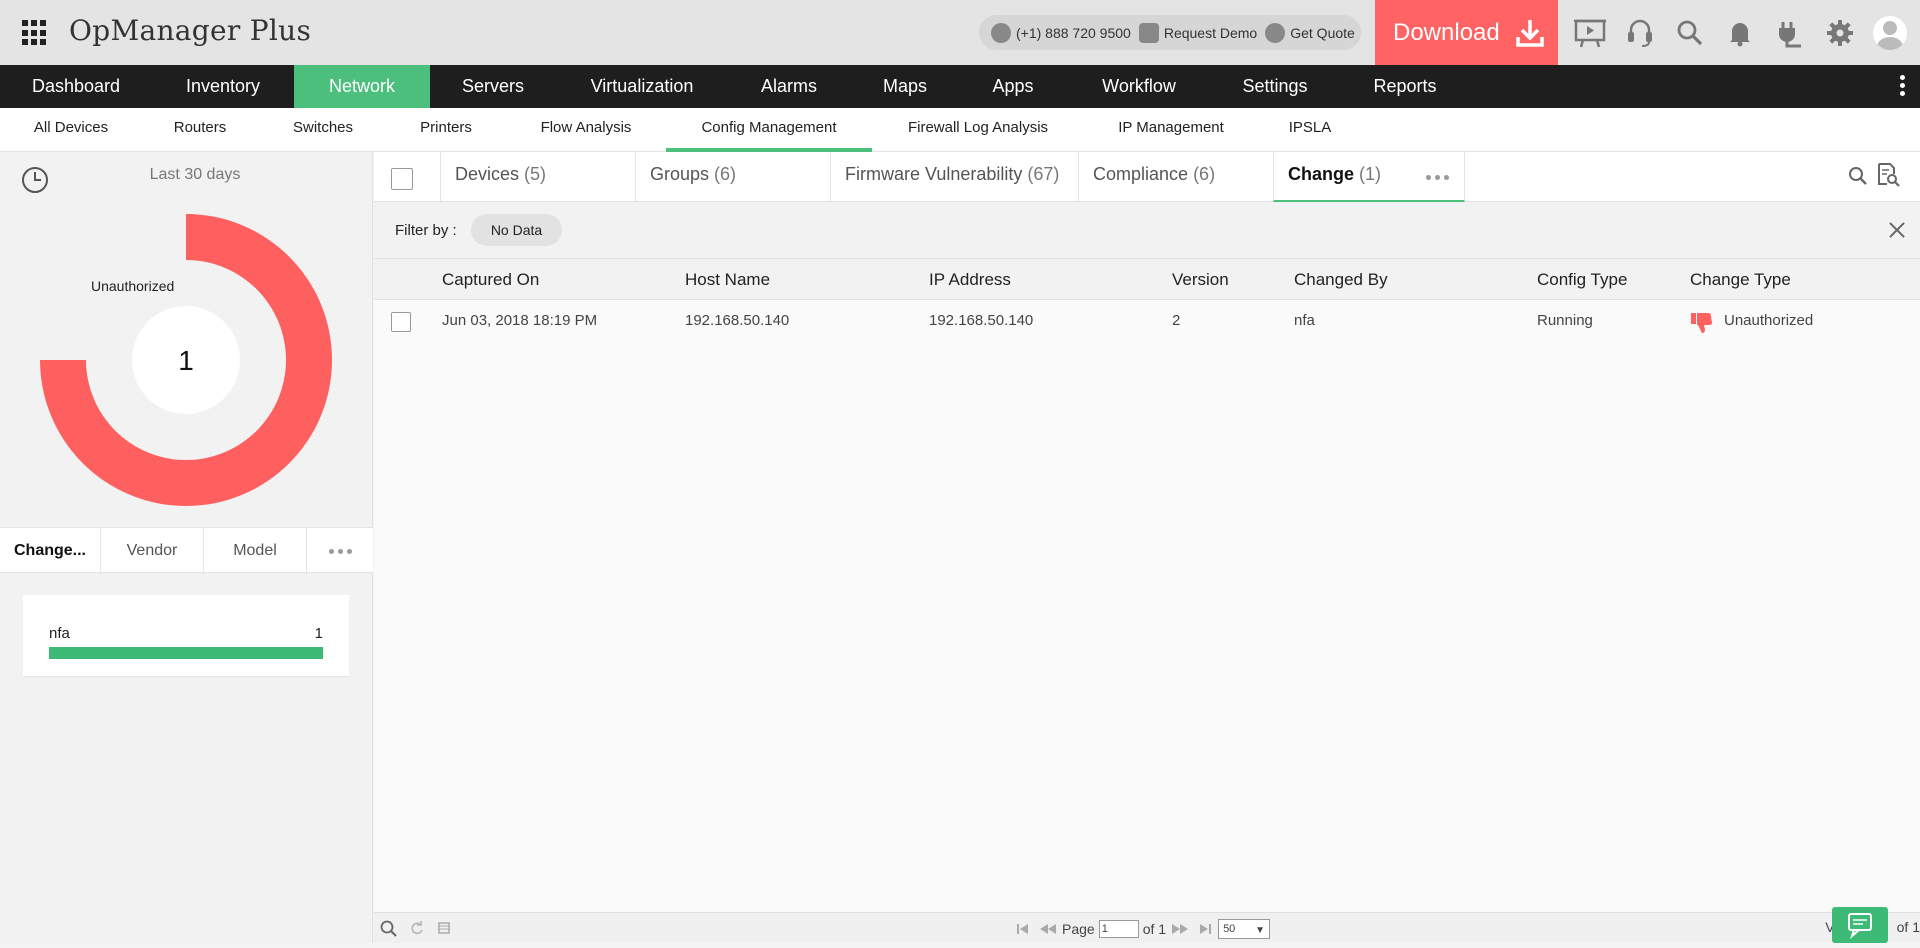 The width and height of the screenshot is (1920, 948). What do you see at coordinates (1275, 86) in the screenshot?
I see `nav-settings: Settings` at bounding box center [1275, 86].